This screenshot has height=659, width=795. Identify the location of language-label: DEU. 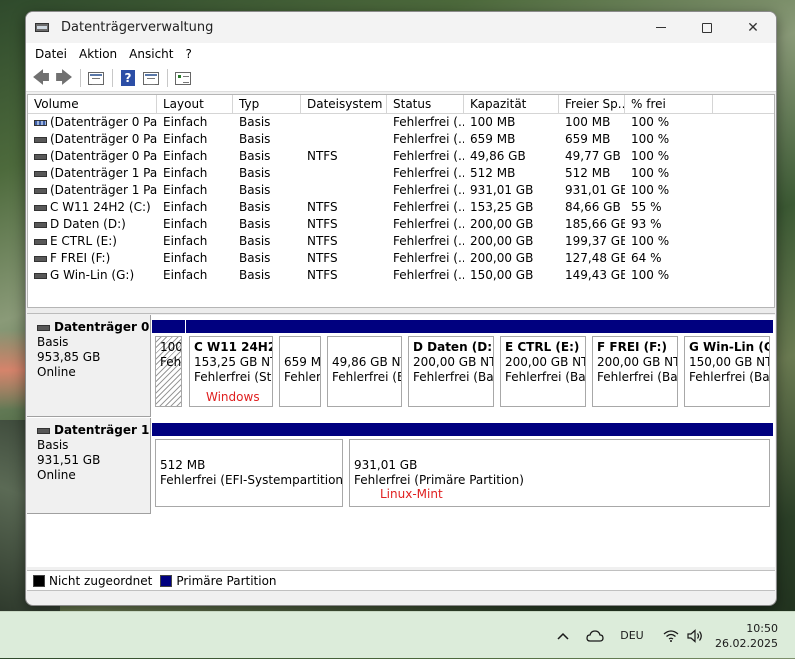
(632, 635).